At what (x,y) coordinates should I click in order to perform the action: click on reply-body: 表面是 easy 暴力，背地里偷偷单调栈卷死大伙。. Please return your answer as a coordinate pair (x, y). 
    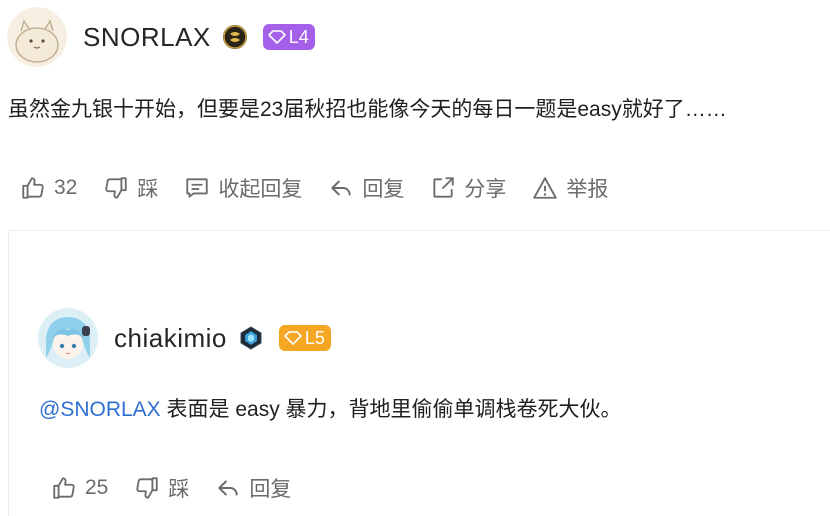
    Looking at the image, I should click on (394, 409).